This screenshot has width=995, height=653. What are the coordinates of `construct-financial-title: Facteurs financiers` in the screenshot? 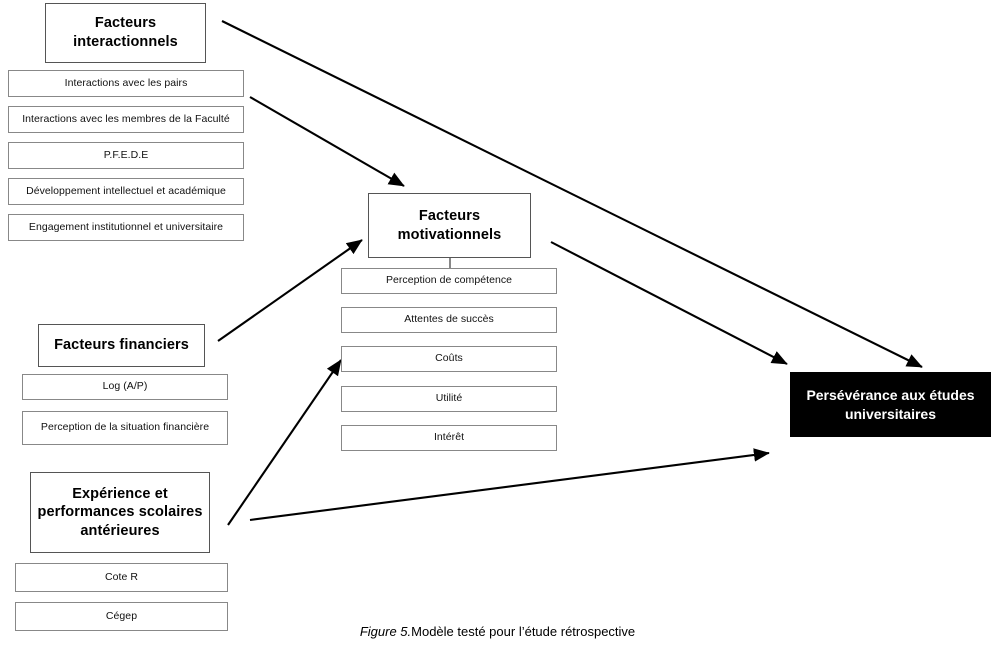 It's located at (121, 345).